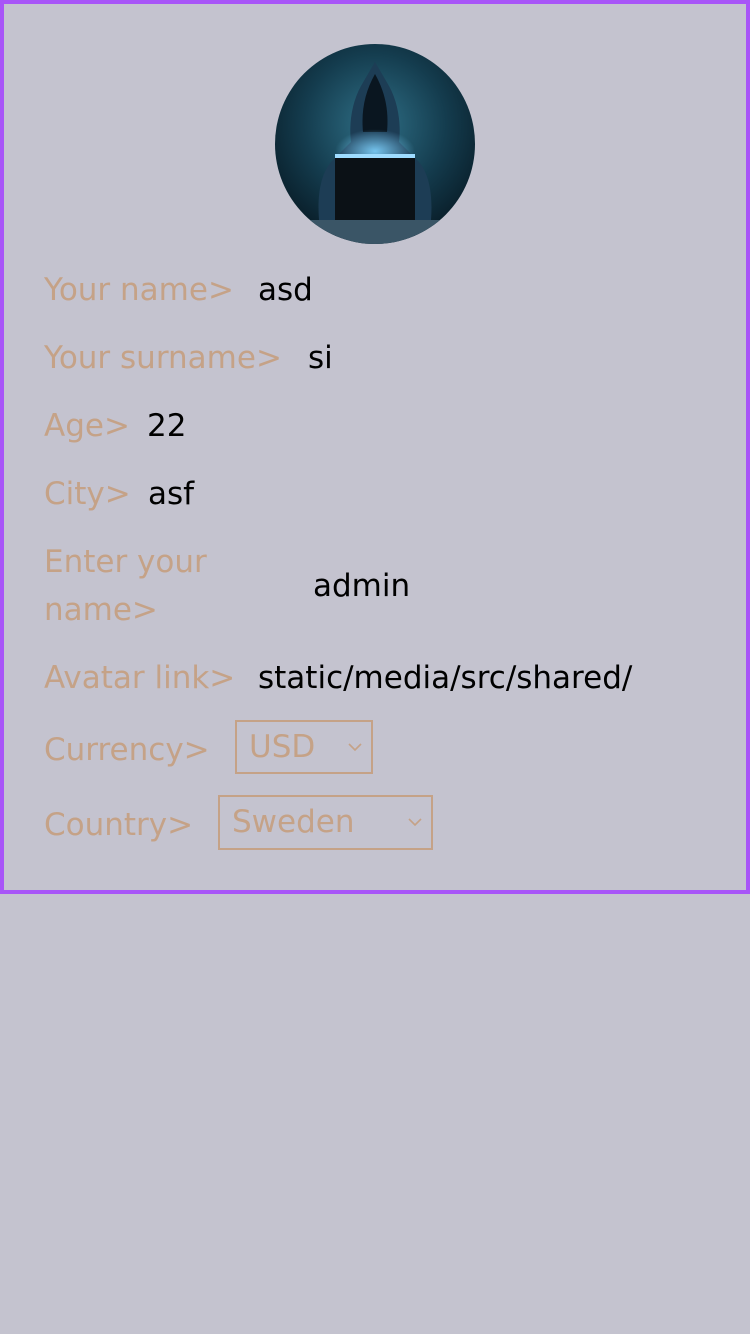 This screenshot has height=1334, width=750. What do you see at coordinates (125, 562) in the screenshot?
I see `username-label-line1: Enter your` at bounding box center [125, 562].